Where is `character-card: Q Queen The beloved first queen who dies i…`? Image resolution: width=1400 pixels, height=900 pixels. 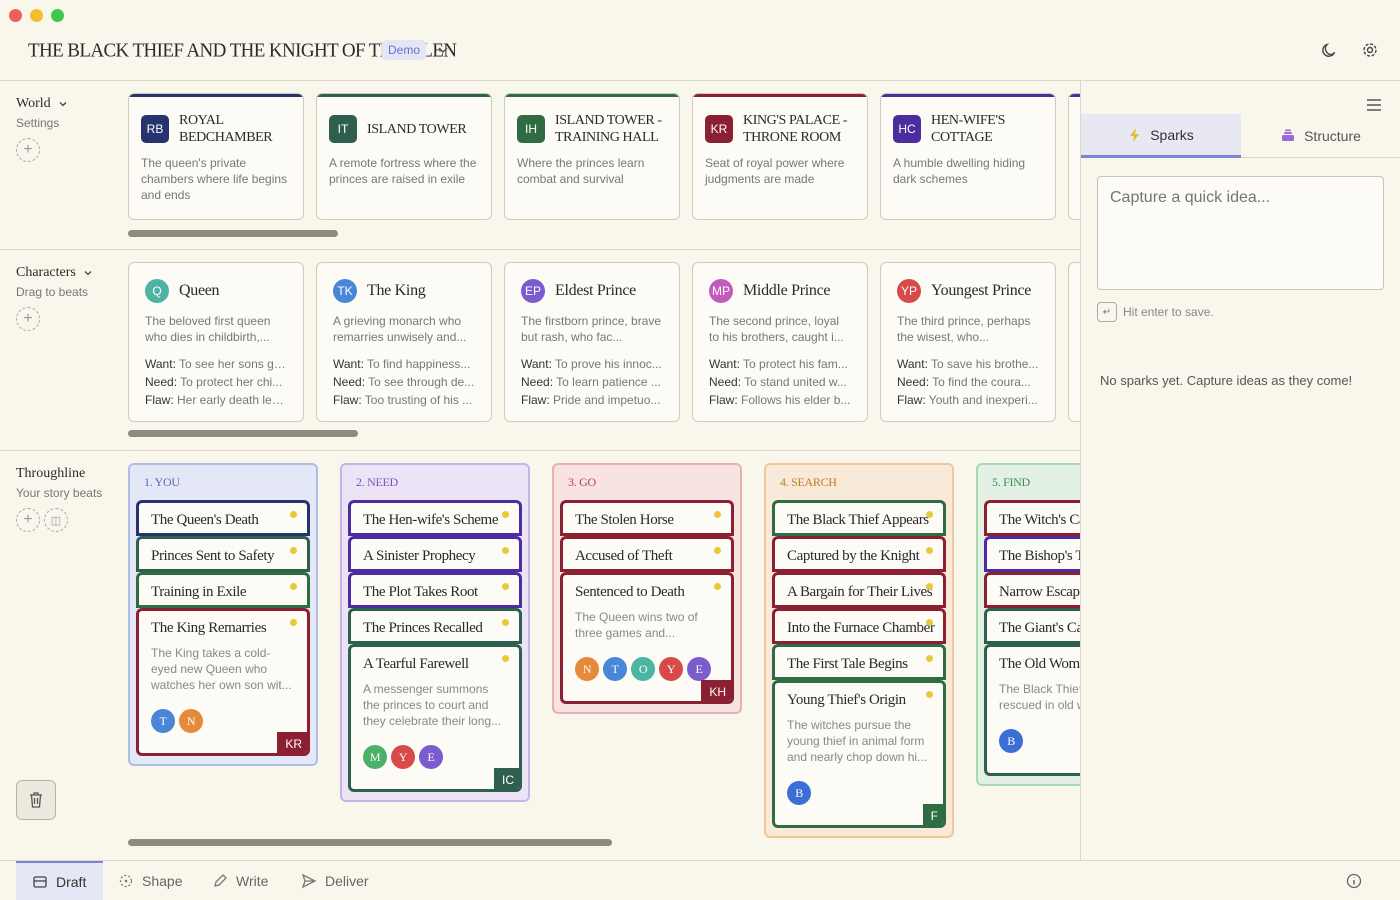
character-card: Q Queen The beloved first queen who dies i… is located at coordinates (216, 342).